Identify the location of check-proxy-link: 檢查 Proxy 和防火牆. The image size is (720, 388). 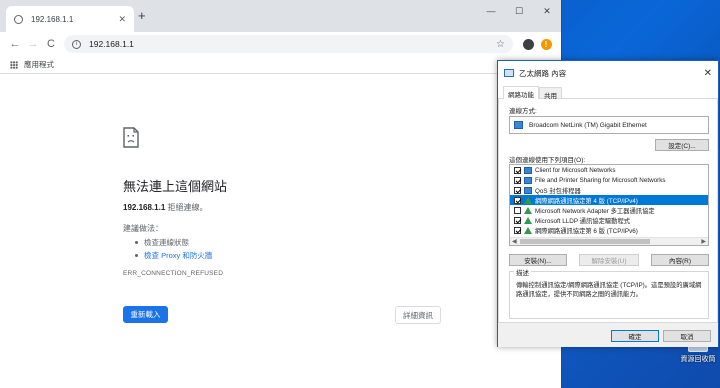
(178, 255).